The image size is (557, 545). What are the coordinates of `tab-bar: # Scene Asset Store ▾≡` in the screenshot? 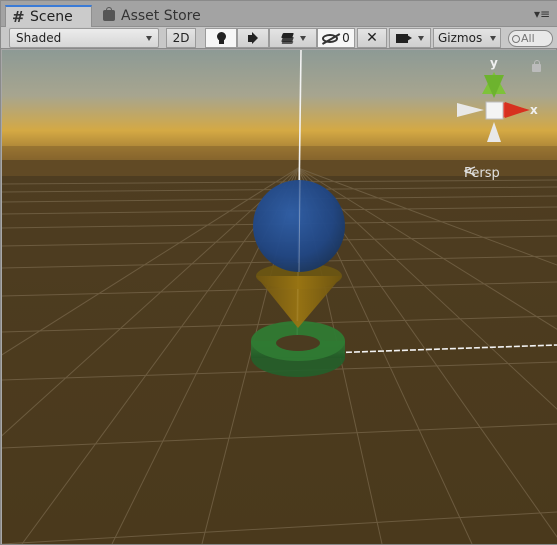 It's located at (279, 14).